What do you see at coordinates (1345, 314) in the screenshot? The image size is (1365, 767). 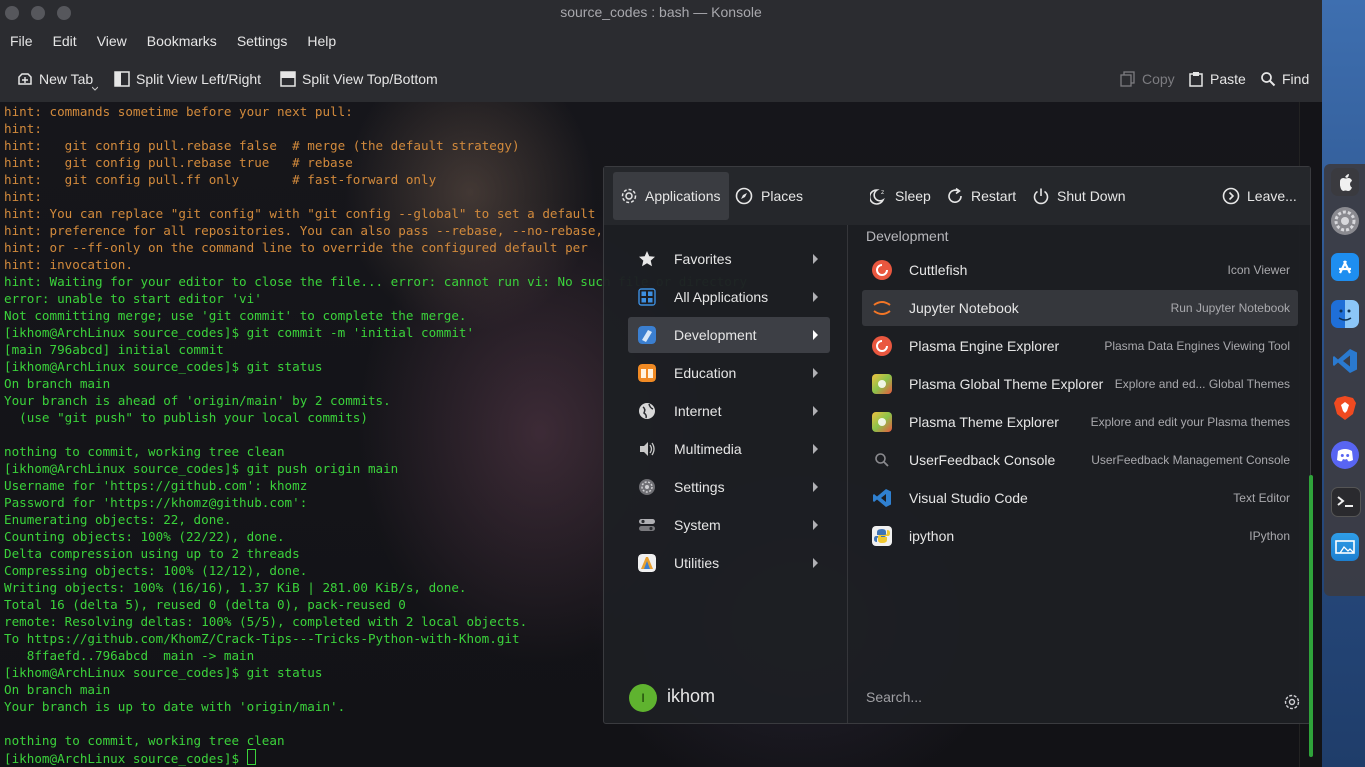 I see `finder-icon` at bounding box center [1345, 314].